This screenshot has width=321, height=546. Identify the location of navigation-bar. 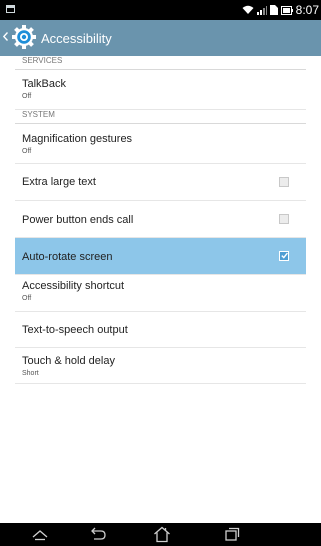
(160, 534).